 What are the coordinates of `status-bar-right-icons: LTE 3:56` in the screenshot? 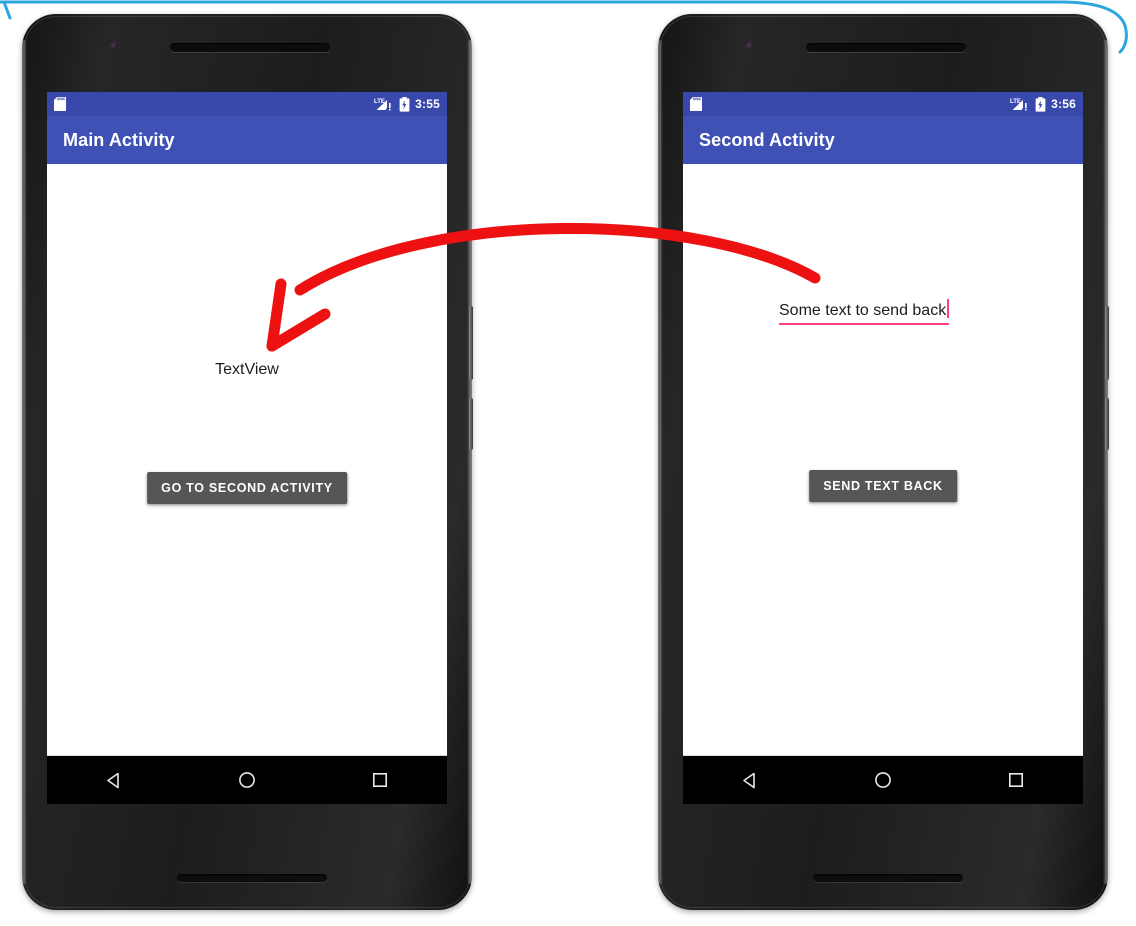 It's located at (1043, 104).